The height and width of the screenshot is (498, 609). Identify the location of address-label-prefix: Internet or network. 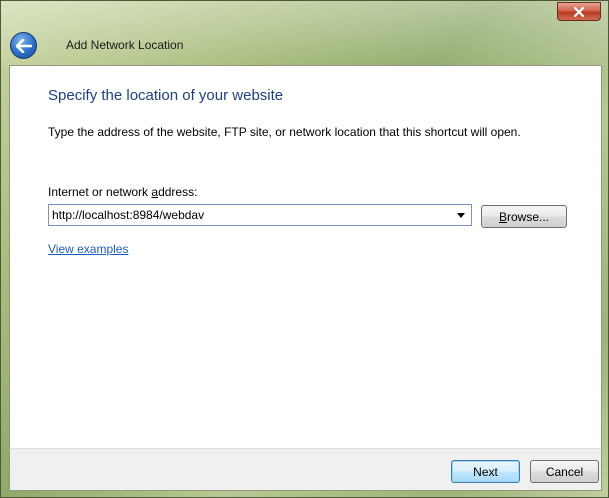
(100, 192).